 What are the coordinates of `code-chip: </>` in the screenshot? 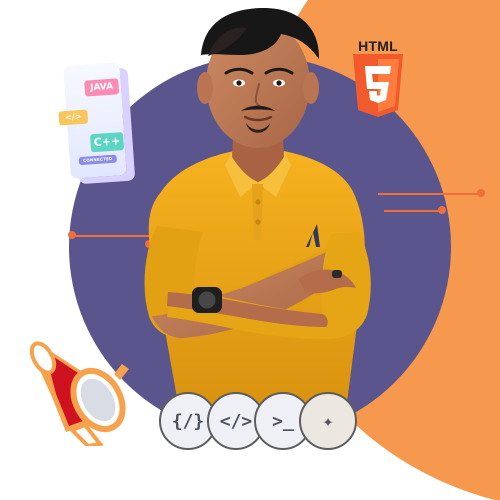 It's located at (73, 117).